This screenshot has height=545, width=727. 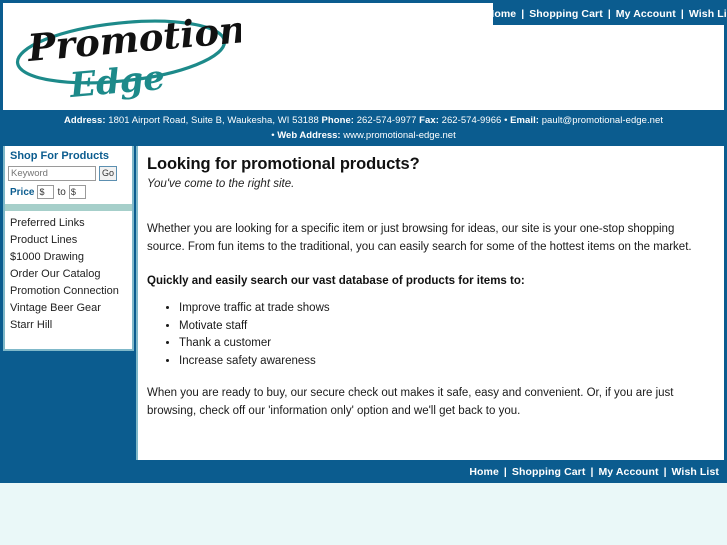 I want to click on page-subtitle: You've come to the right site., so click(x=221, y=184).